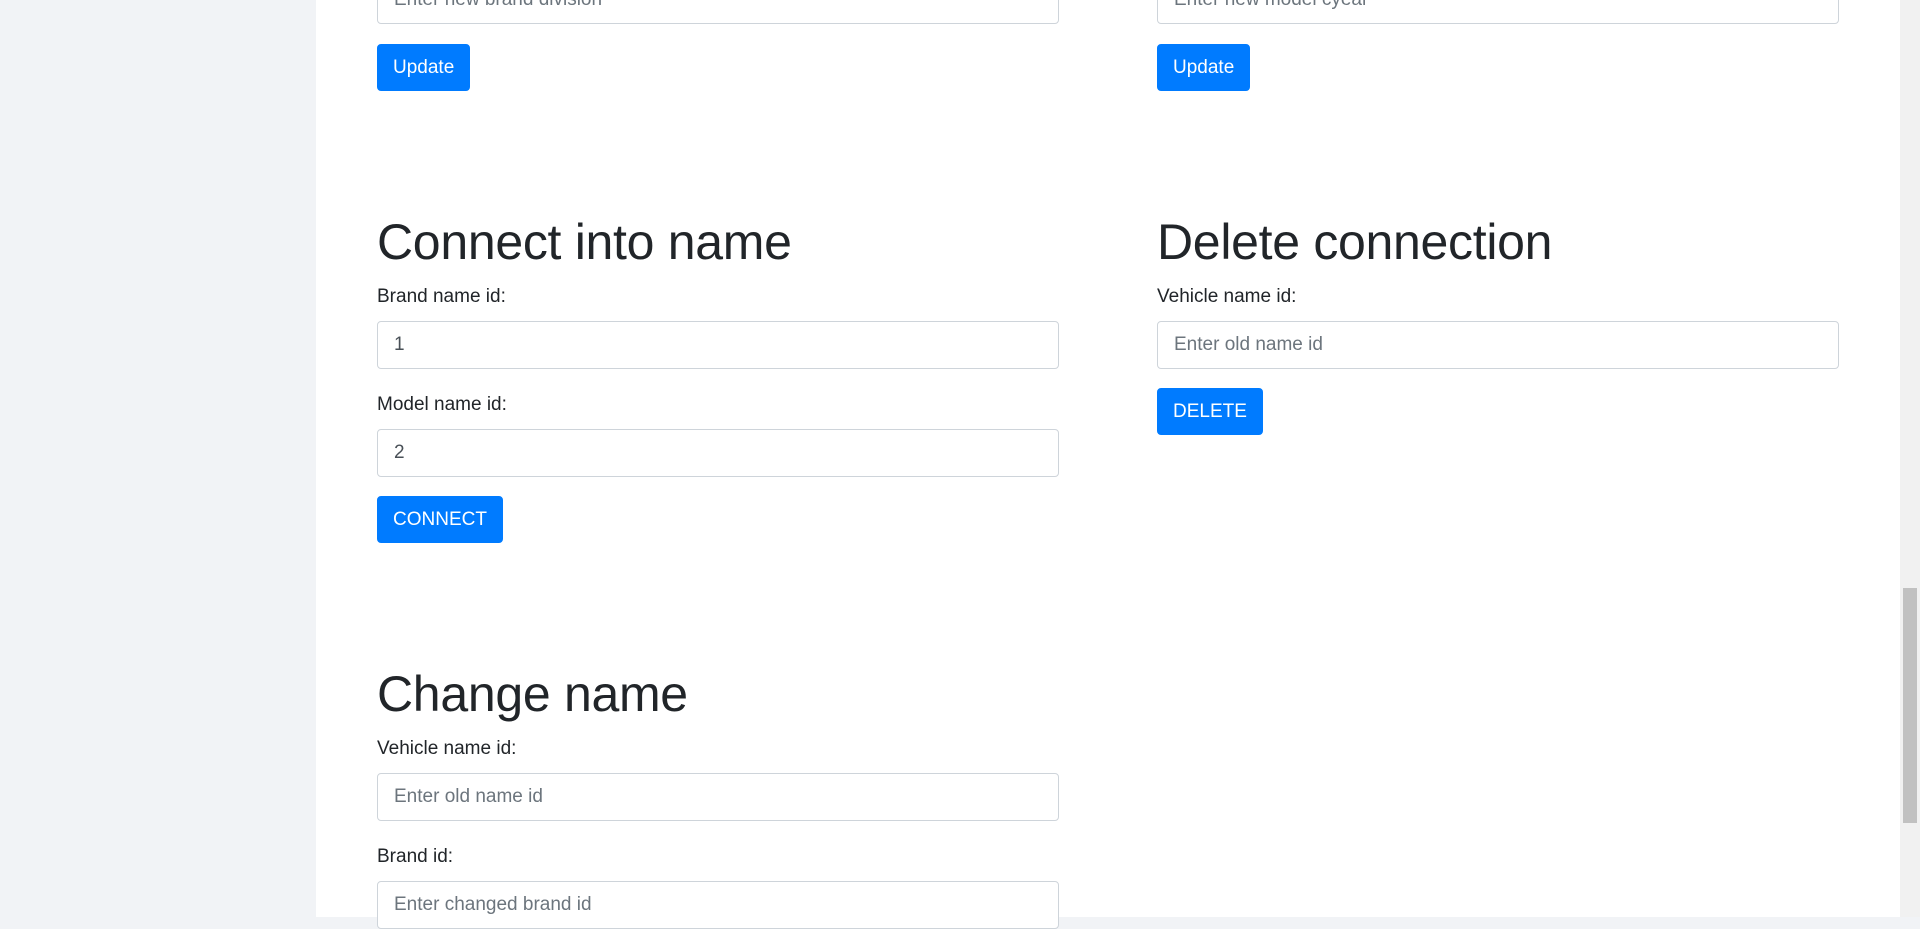  Describe the element at coordinates (424, 67) in the screenshot. I see `update-division-button: Update` at that location.